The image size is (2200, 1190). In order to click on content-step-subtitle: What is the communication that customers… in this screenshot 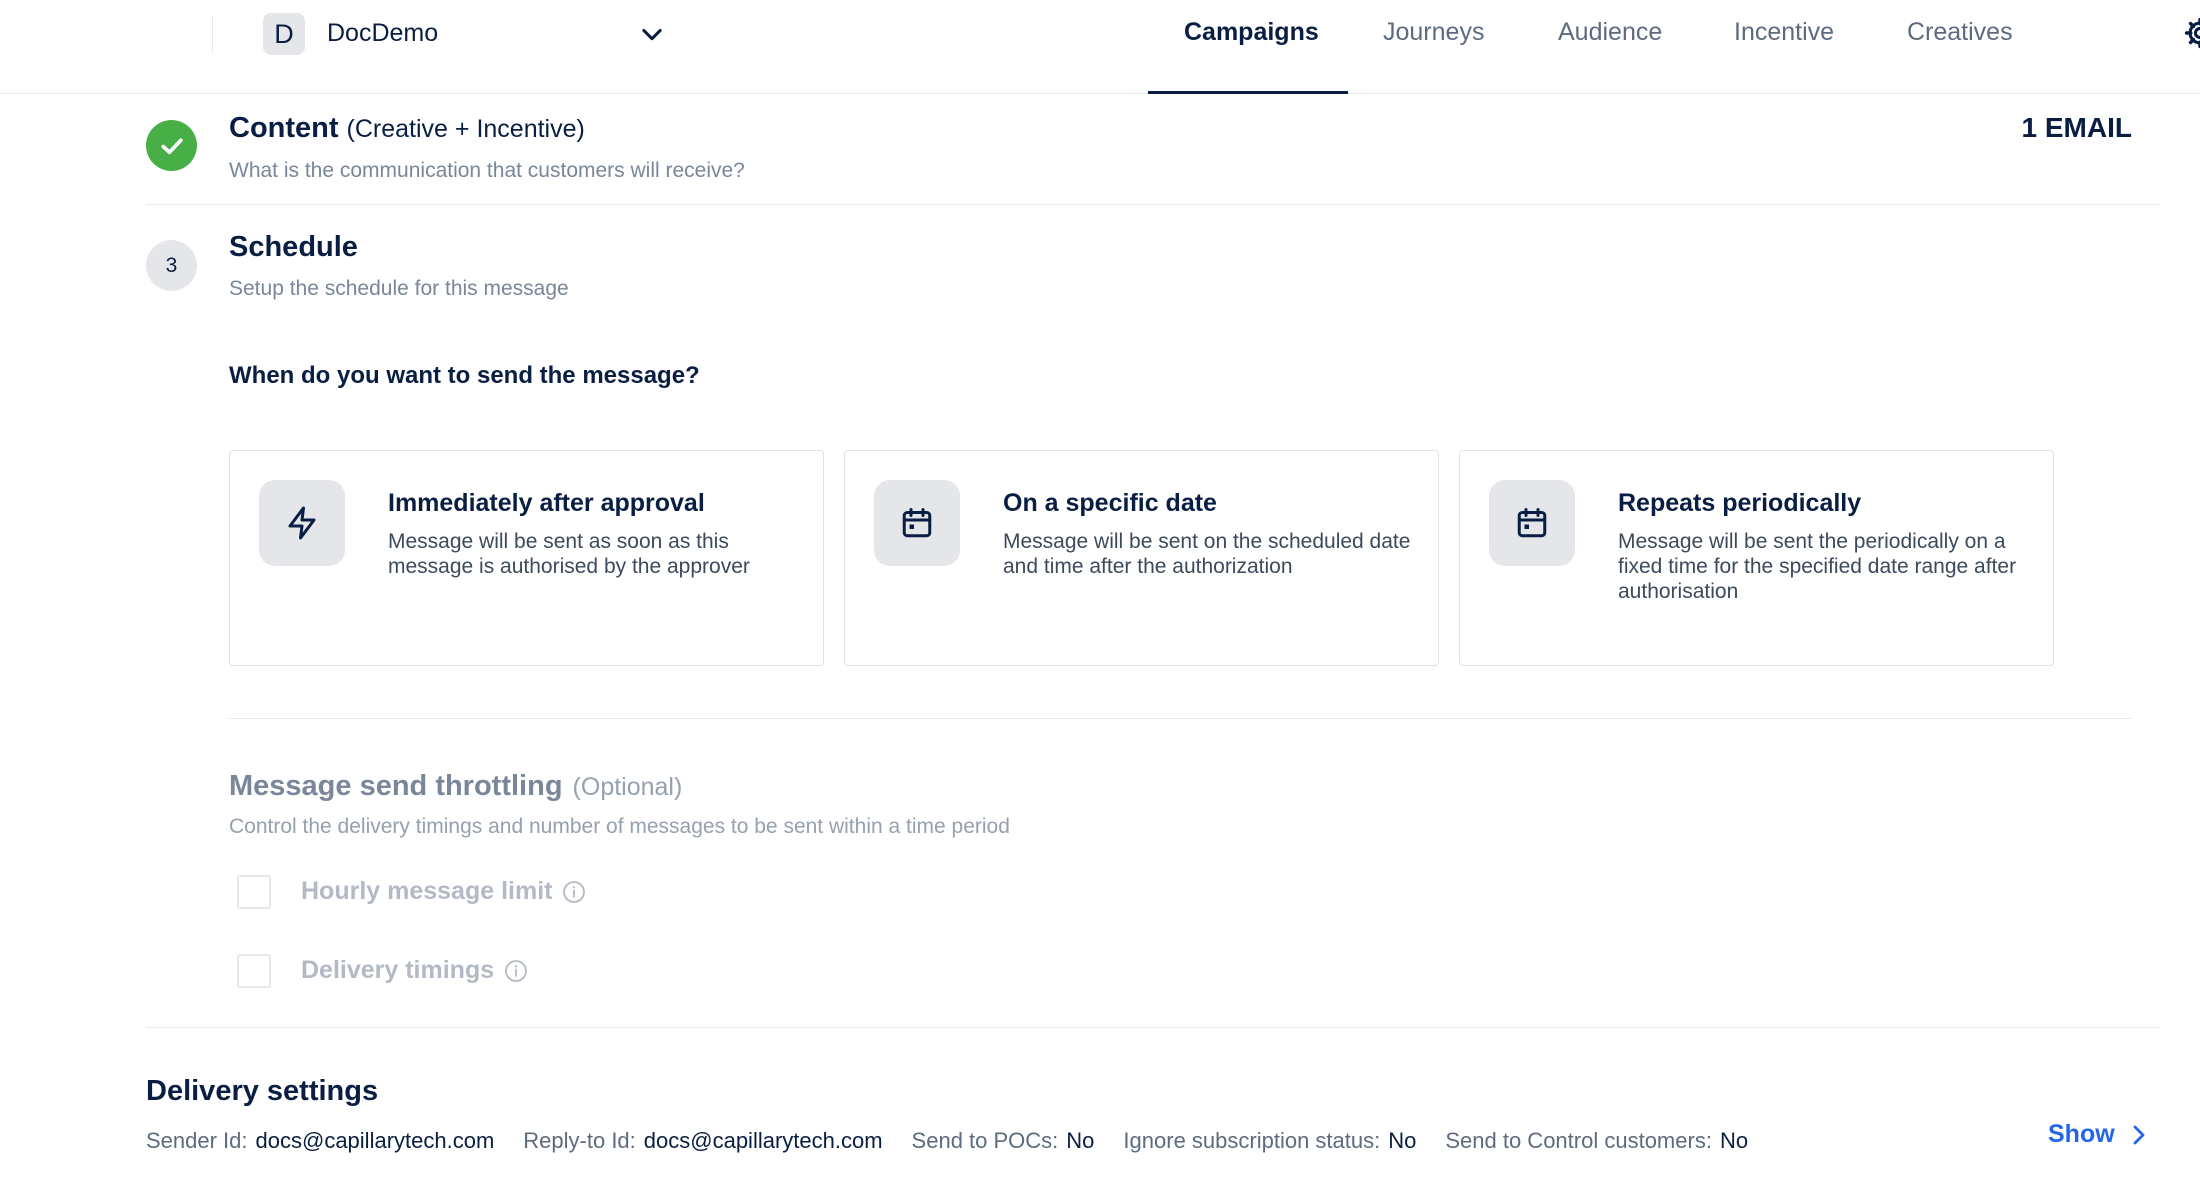, I will do `click(487, 170)`.